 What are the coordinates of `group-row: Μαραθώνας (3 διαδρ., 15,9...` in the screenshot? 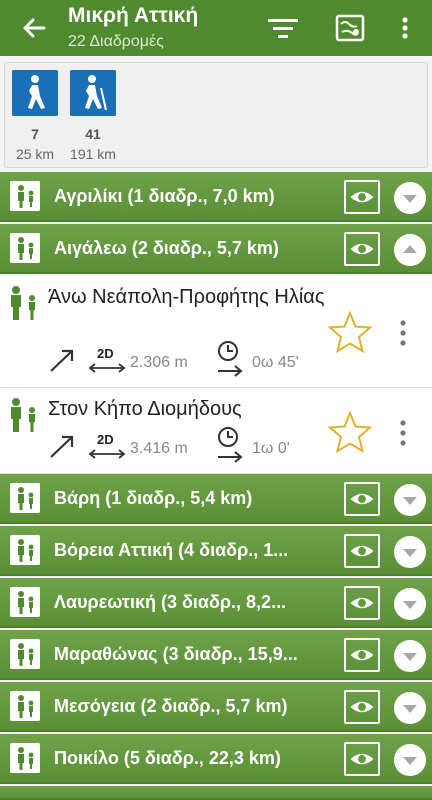 It's located at (216, 655).